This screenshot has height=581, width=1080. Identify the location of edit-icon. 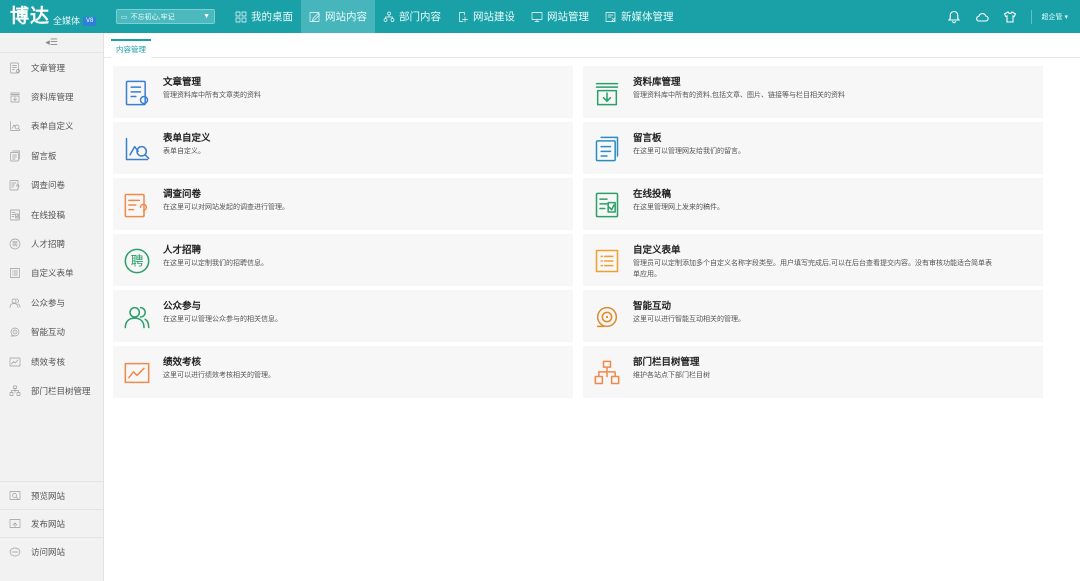
(315, 17).